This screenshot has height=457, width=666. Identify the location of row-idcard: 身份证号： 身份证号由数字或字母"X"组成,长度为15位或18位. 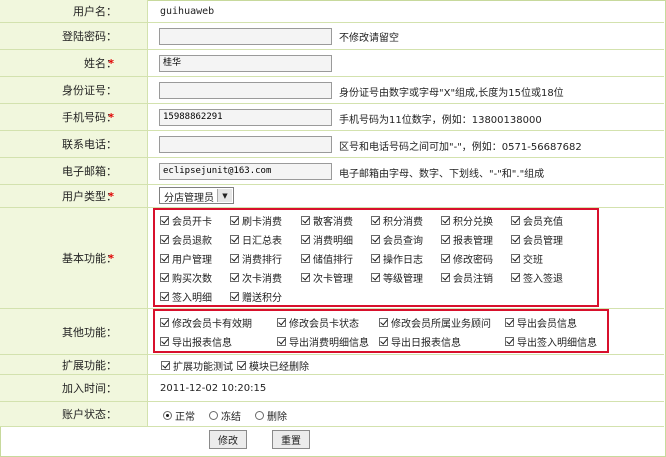
(332, 90).